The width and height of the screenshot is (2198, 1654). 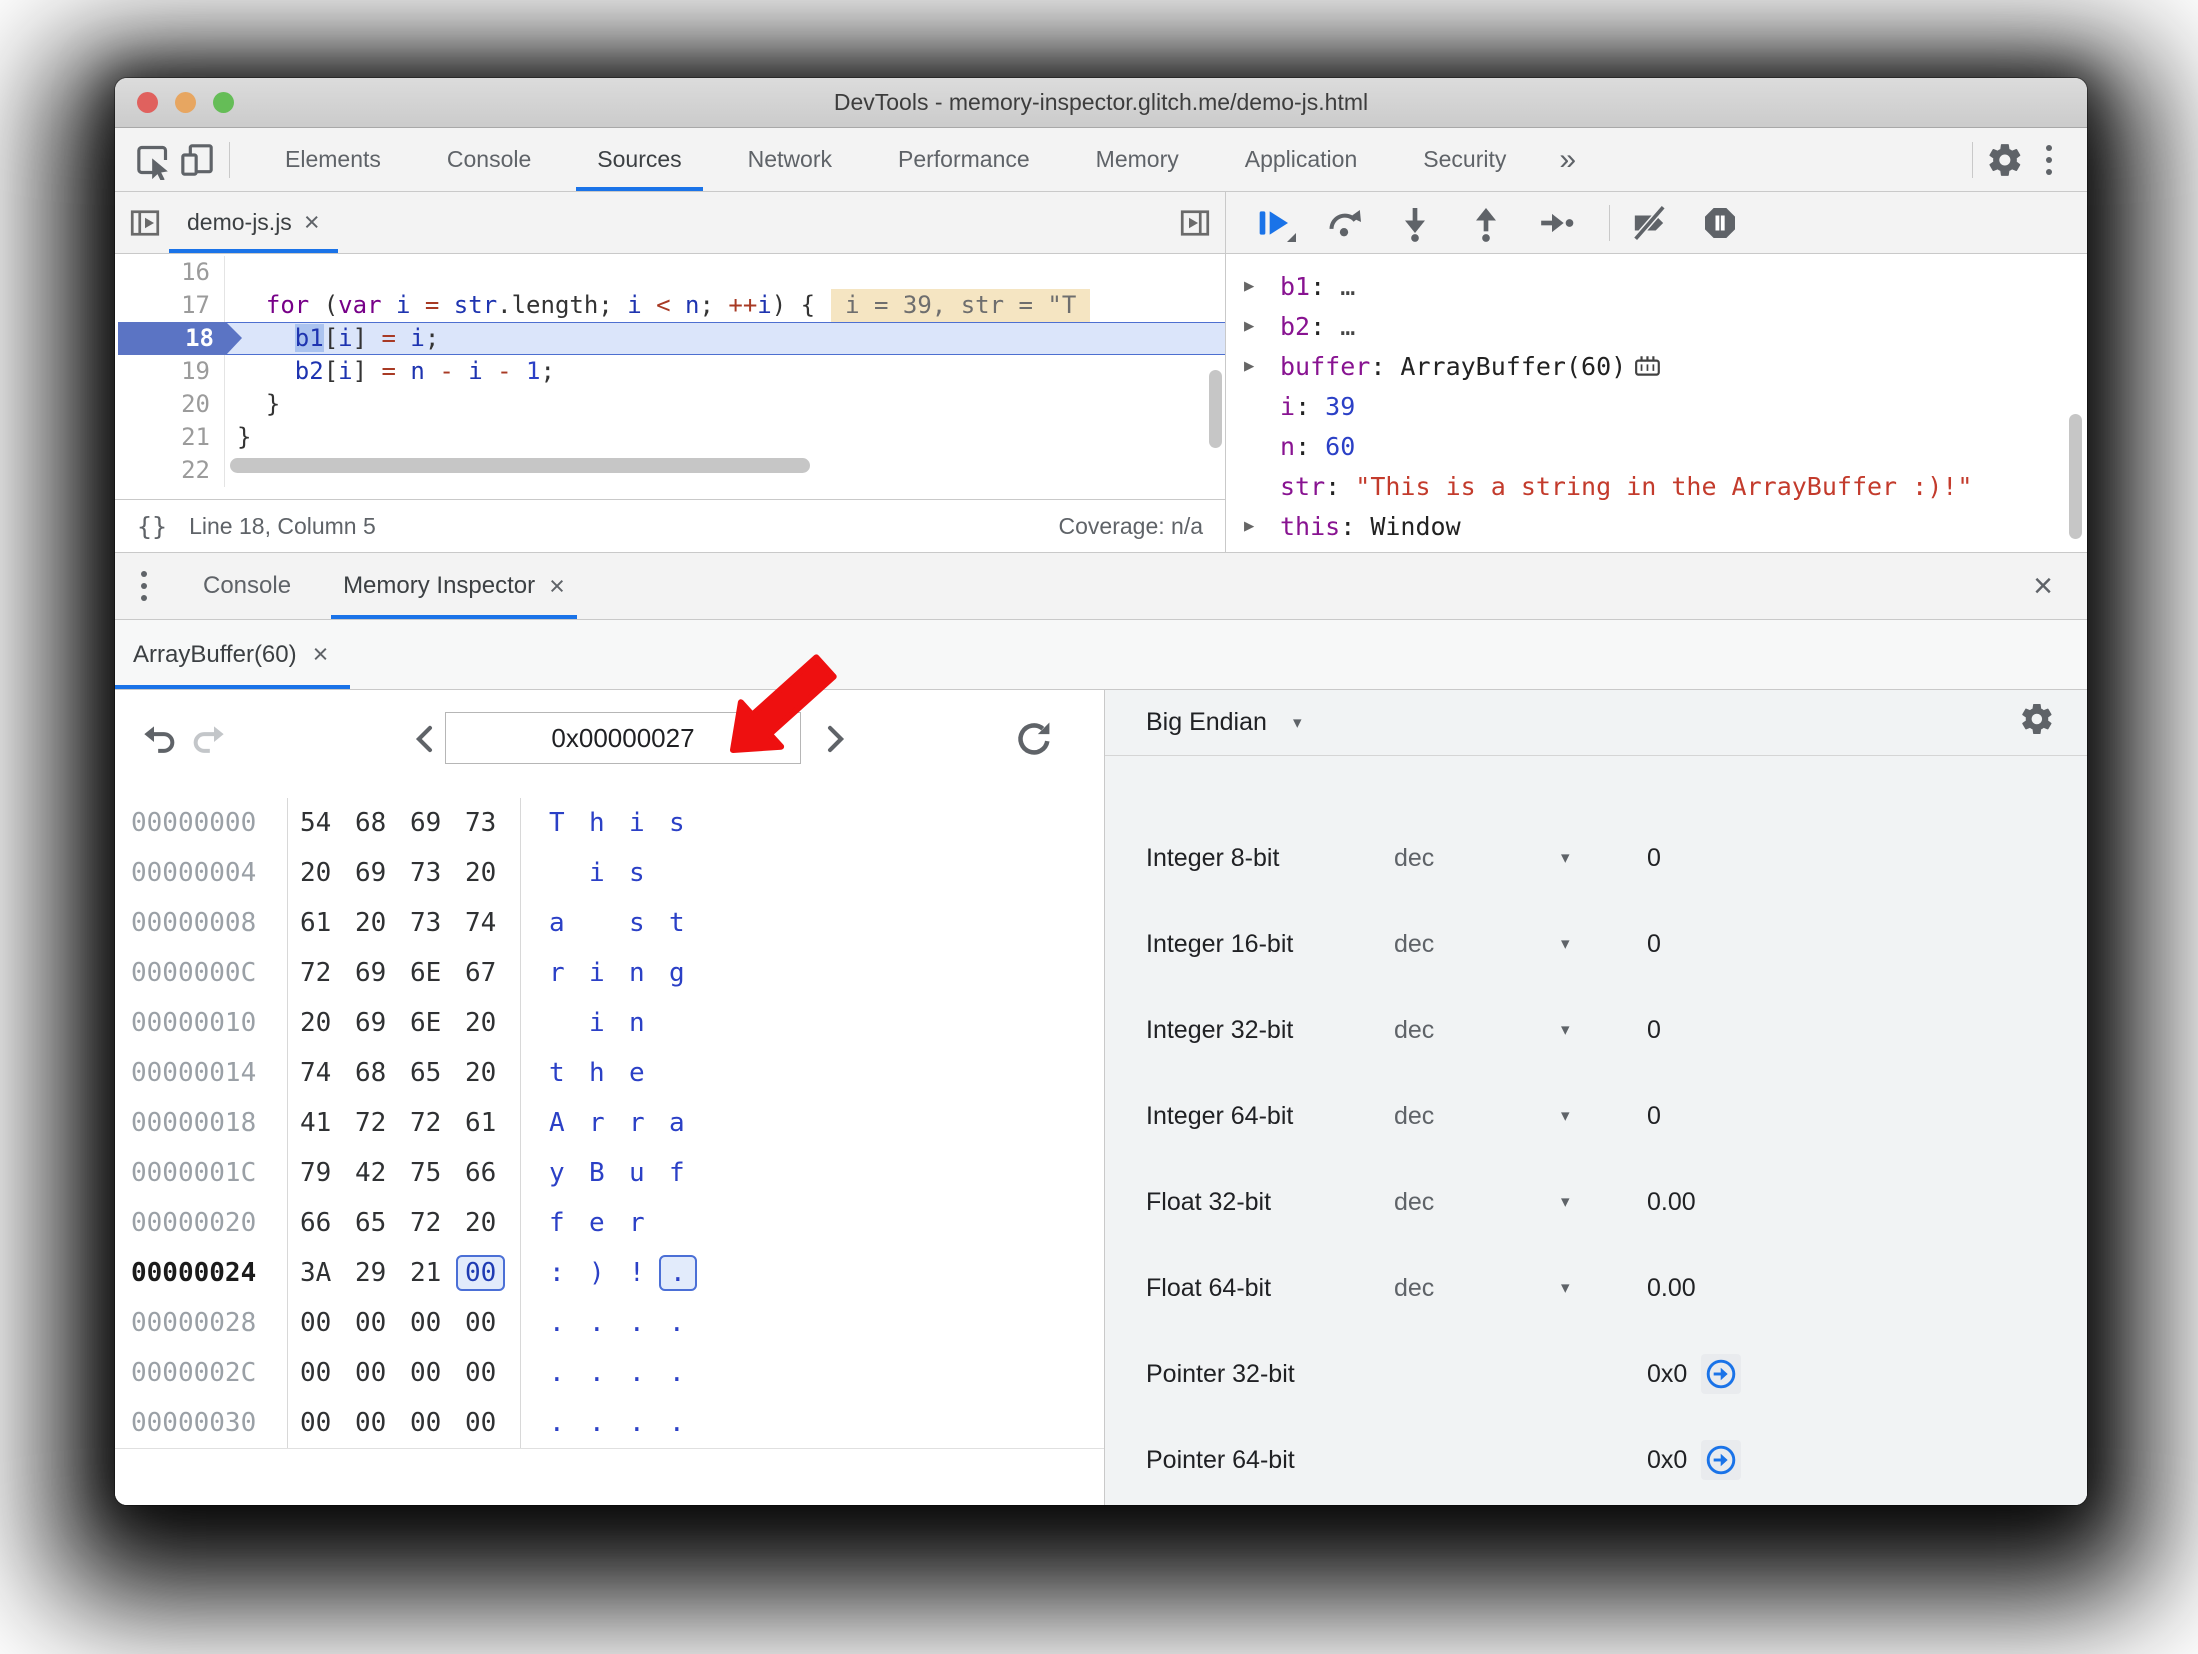 What do you see at coordinates (964, 159) in the screenshot?
I see `tab-performance: Performance` at bounding box center [964, 159].